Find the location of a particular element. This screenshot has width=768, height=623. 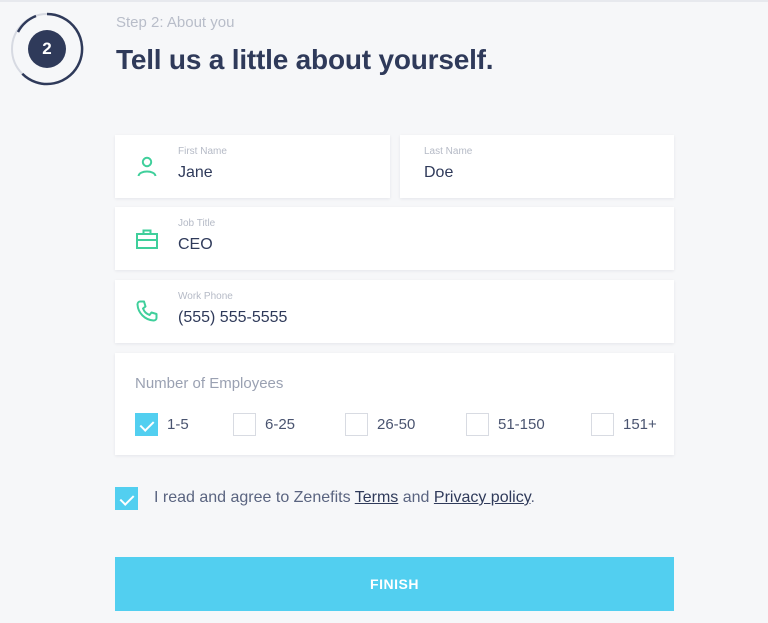

employee-option-label: 1-5 is located at coordinates (178, 424).